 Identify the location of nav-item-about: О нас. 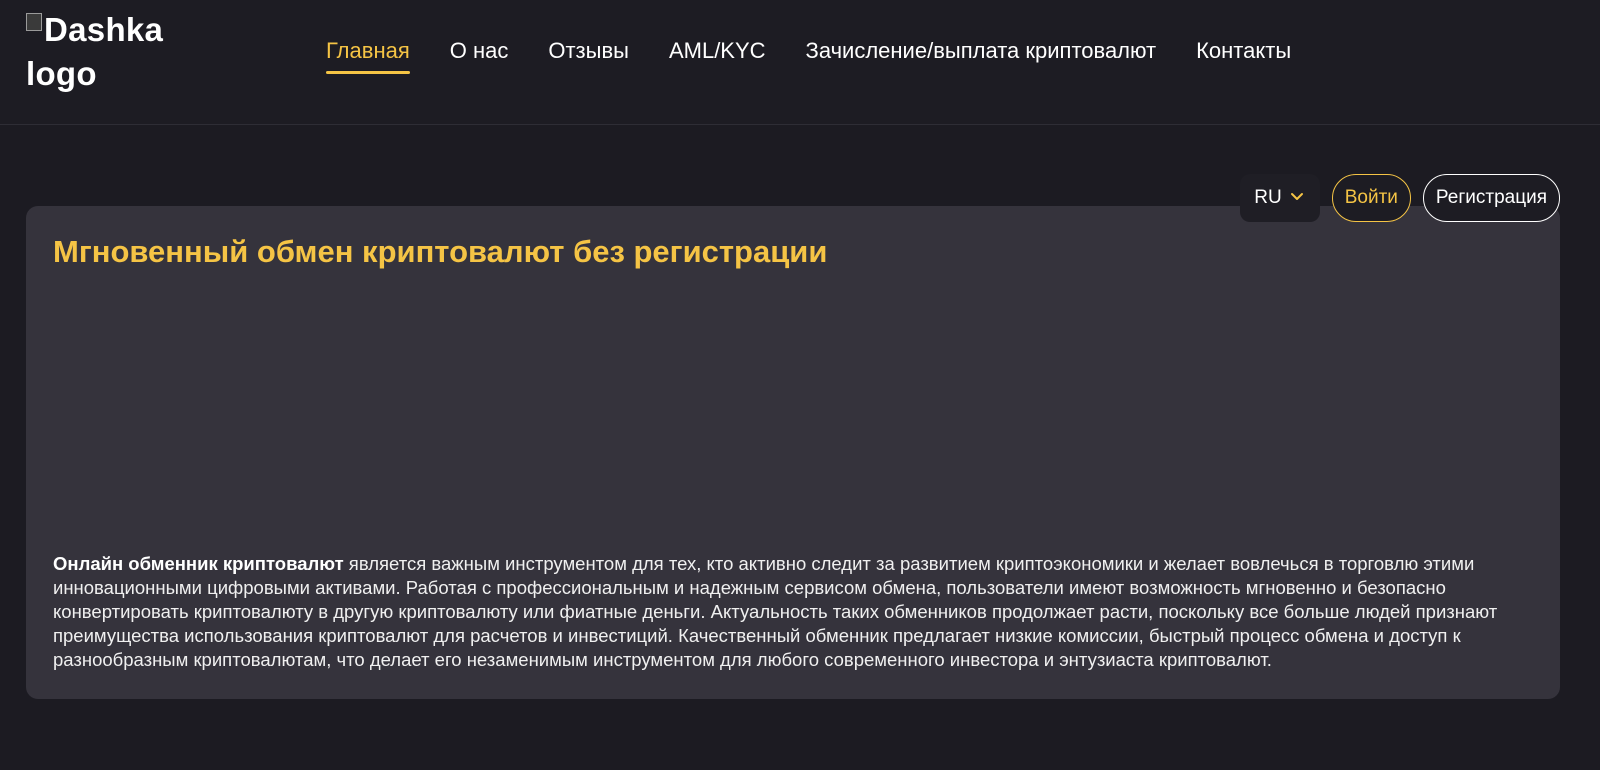
(479, 55).